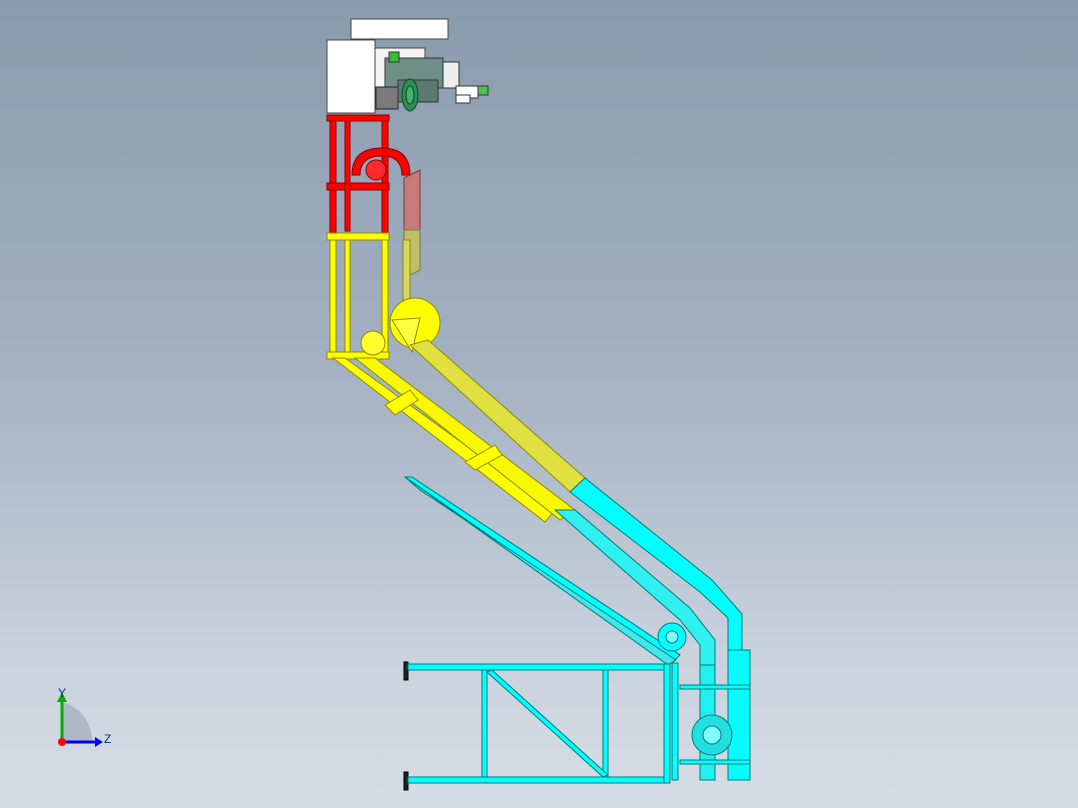  I want to click on z-axis-label: Z, so click(108, 739).